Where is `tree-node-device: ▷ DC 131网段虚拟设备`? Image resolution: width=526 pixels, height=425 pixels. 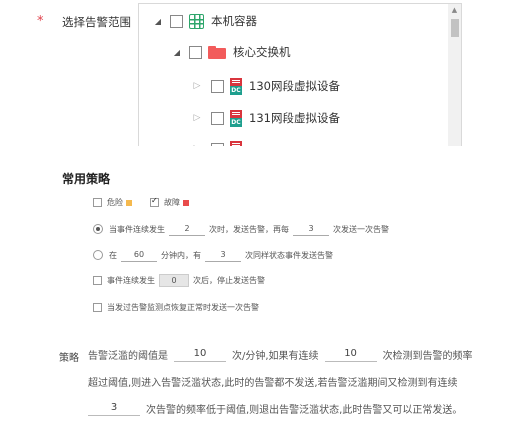
tree-node-device: ▷ DC 131网段虚拟设备 is located at coordinates (266, 118).